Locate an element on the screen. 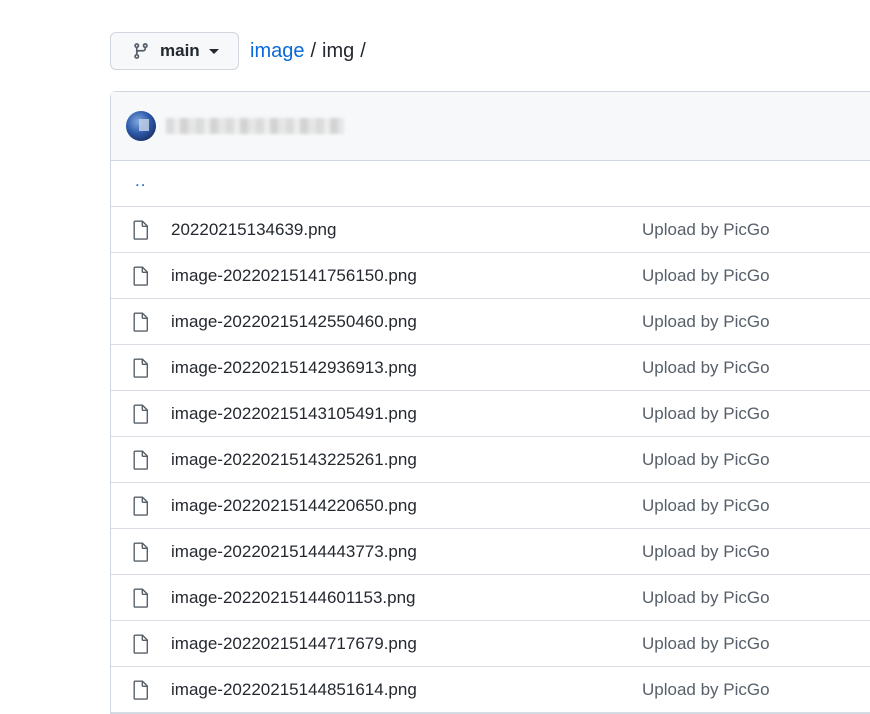  file-name-link: image-20220215143225261.png is located at coordinates (406, 460).